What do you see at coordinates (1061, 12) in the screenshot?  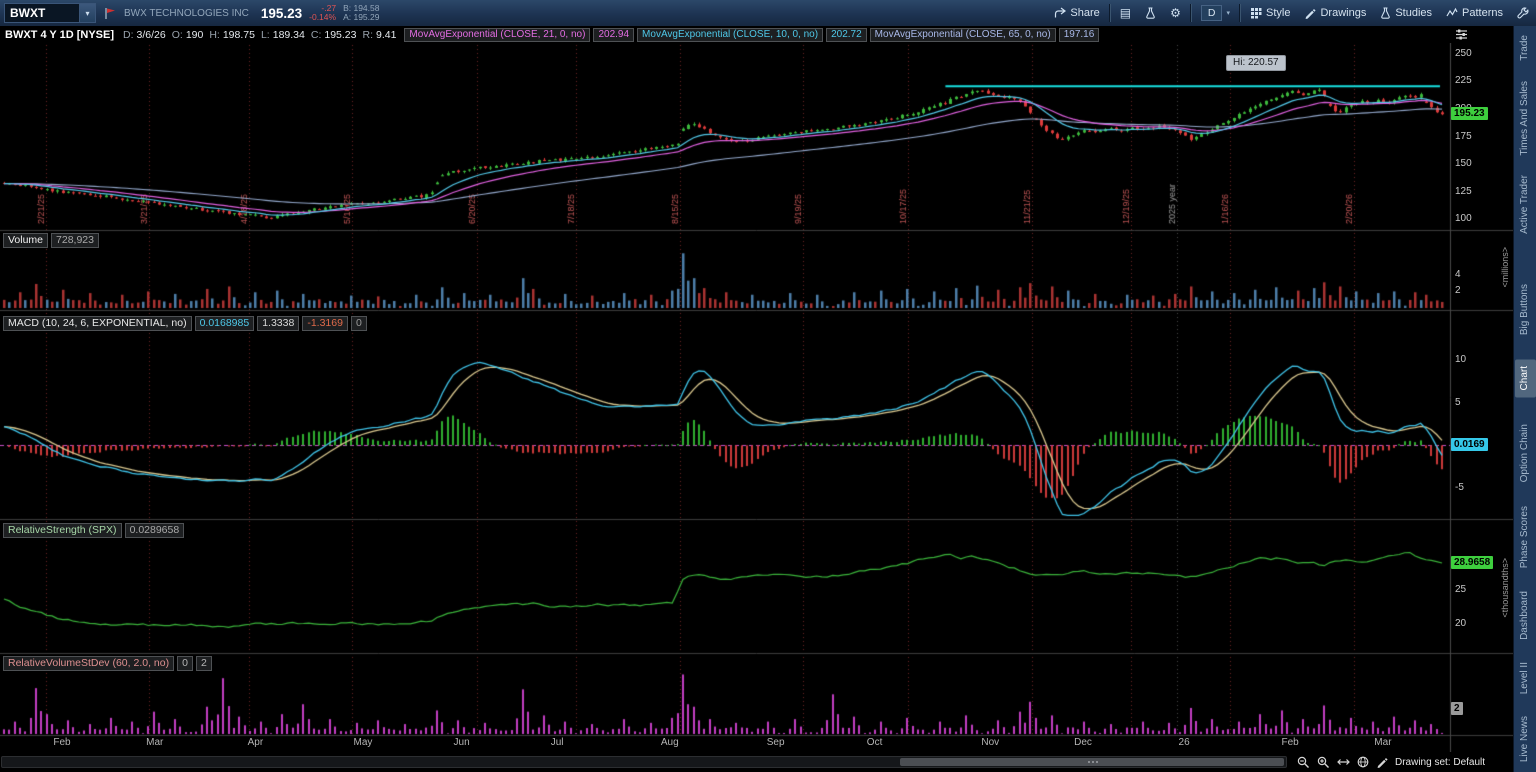 I see `share-icon` at bounding box center [1061, 12].